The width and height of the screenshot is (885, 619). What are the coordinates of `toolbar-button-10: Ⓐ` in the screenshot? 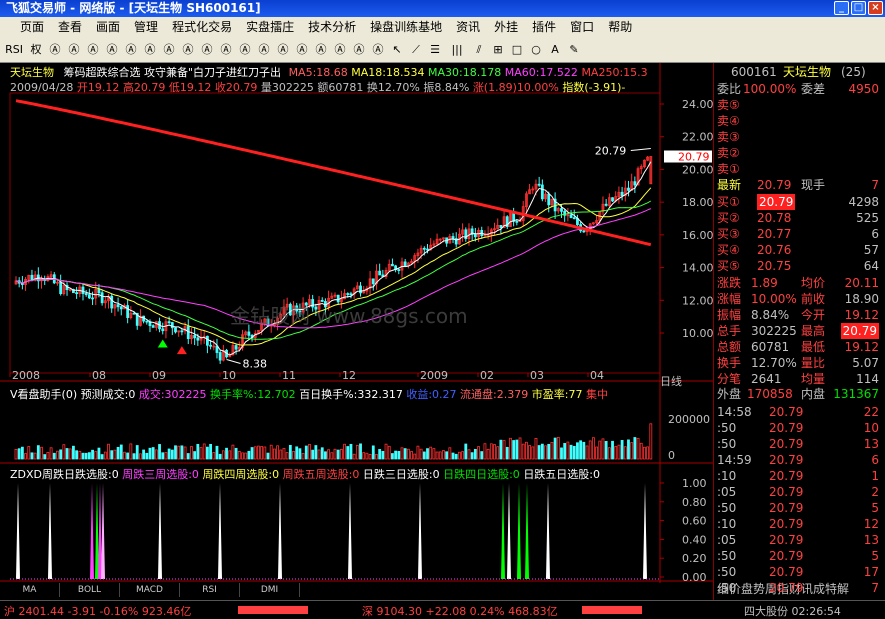 It's located at (207, 50).